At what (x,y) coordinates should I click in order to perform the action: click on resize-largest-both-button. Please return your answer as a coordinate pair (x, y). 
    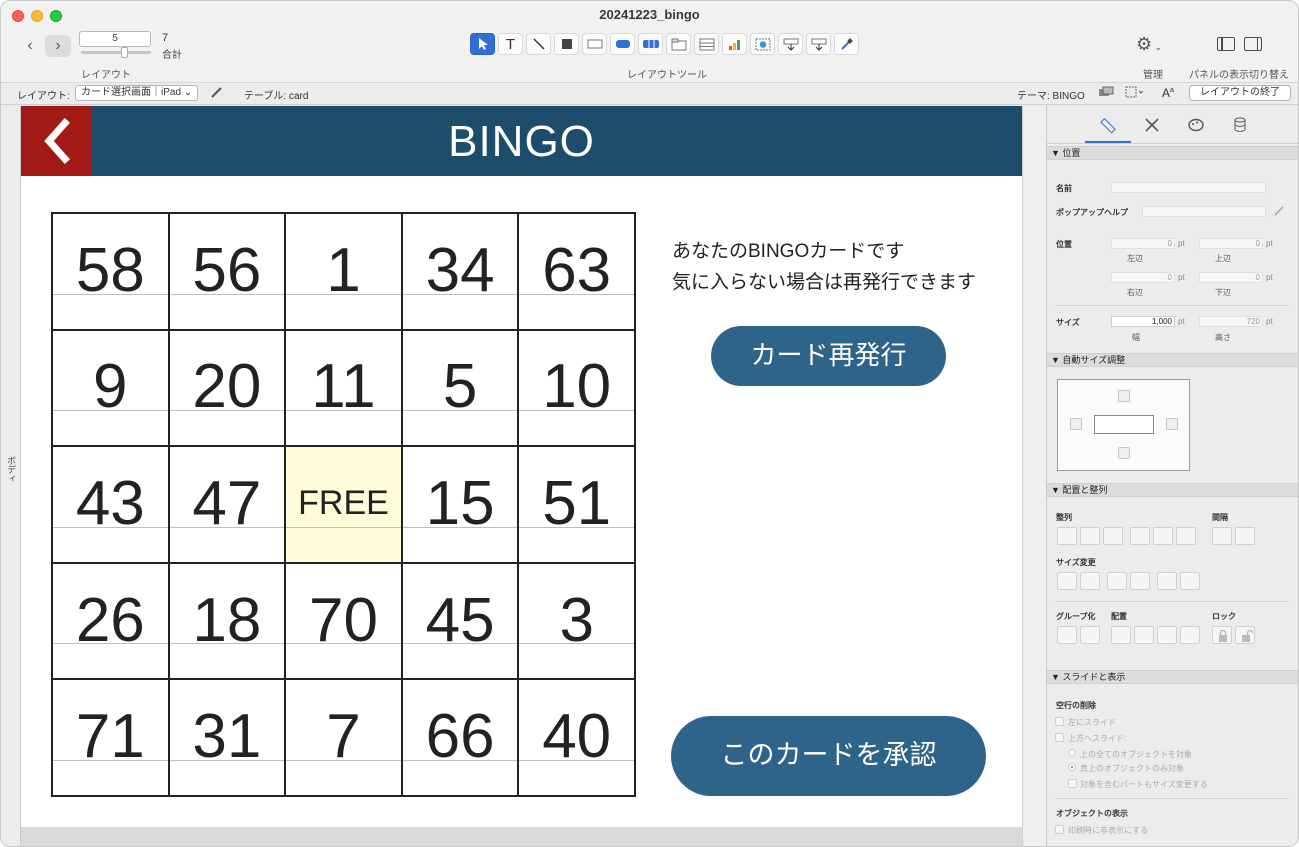
    Looking at the image, I should click on (1190, 581).